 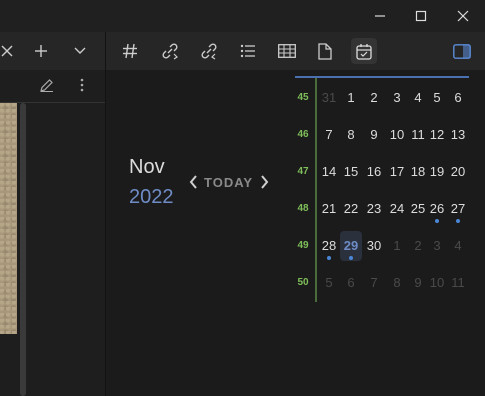 I want to click on minimize-icon, so click(x=380, y=16).